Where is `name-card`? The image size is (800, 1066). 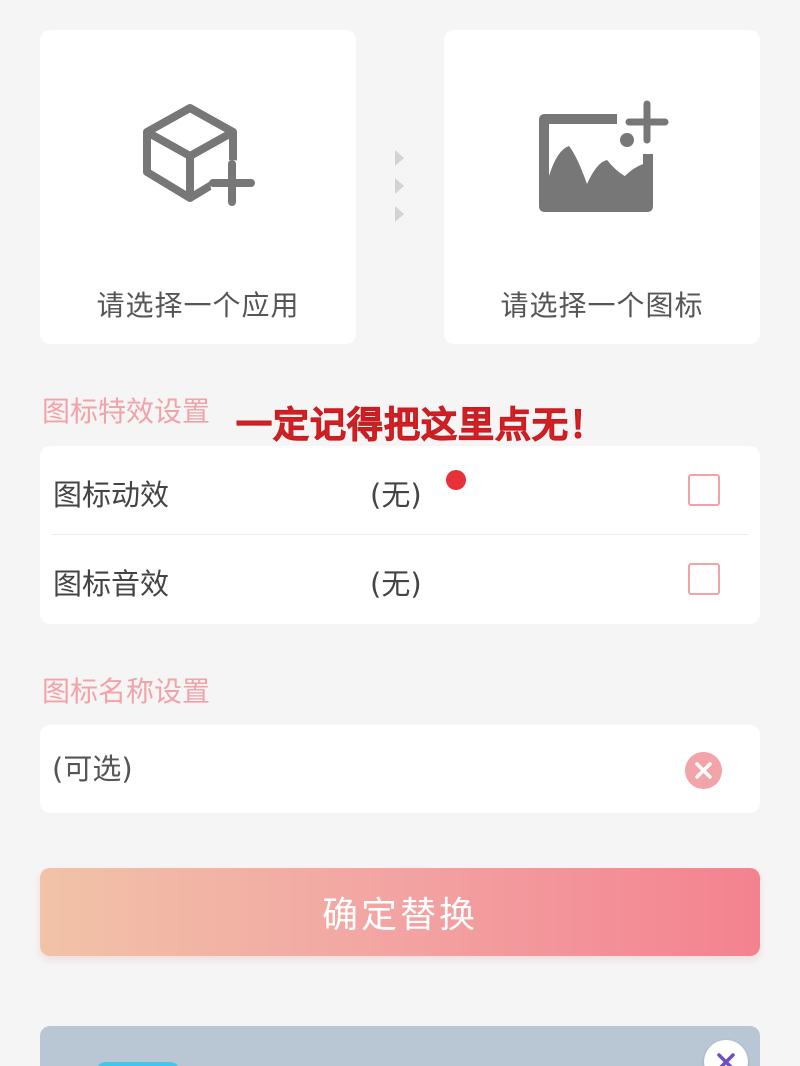 name-card is located at coordinates (400, 769).